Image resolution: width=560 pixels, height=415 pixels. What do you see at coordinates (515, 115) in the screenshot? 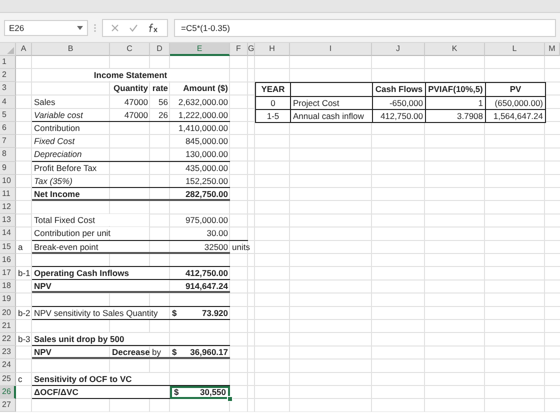
I see `table-cell: 1,564,647.24` at bounding box center [515, 115].